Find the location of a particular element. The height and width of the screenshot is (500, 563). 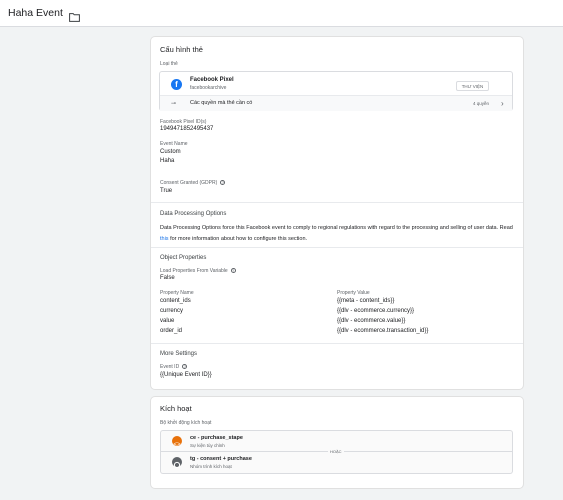

property-name: order_id is located at coordinates (171, 331).